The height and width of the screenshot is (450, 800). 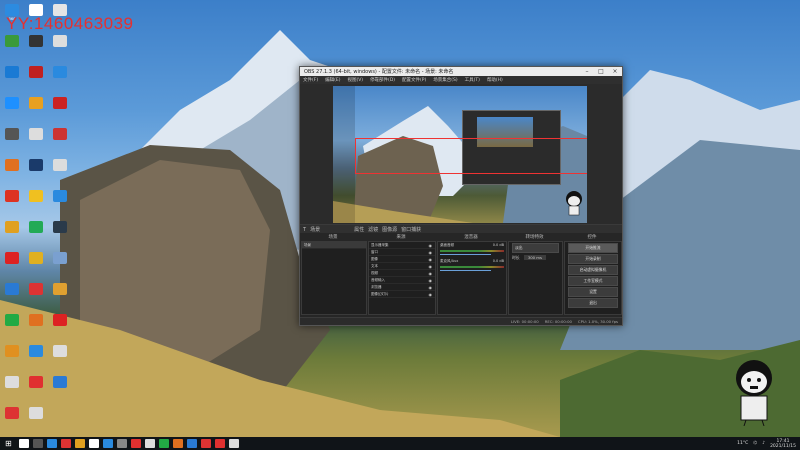 What do you see at coordinates (593, 270) in the screenshot?
I see `start-virtual-camera-button: 启动虚拟摄像机` at bounding box center [593, 270].